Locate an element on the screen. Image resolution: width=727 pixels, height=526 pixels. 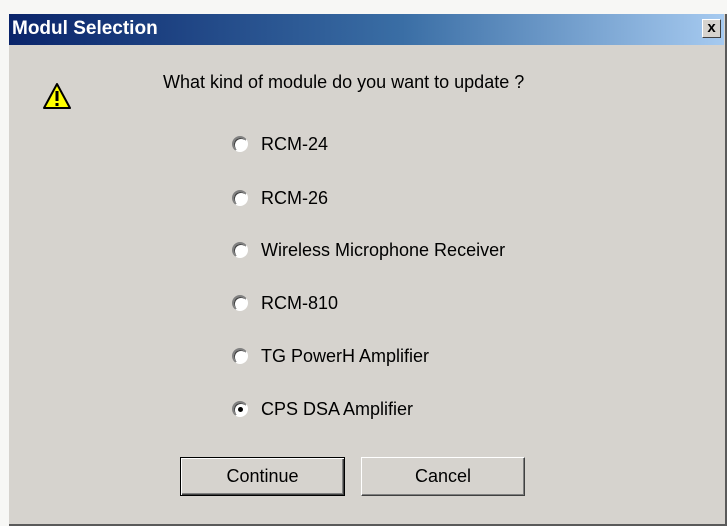
close-icon: x is located at coordinates (711, 27).